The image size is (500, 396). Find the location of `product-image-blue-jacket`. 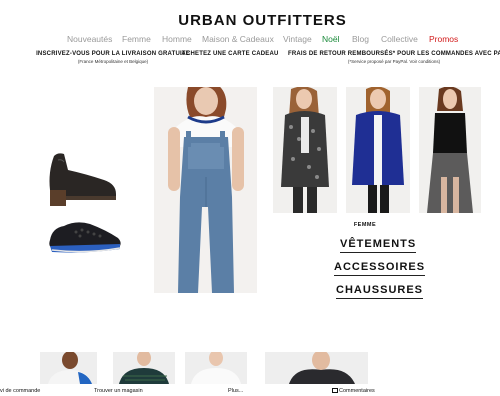

product-image-blue-jacket is located at coordinates (378, 150).